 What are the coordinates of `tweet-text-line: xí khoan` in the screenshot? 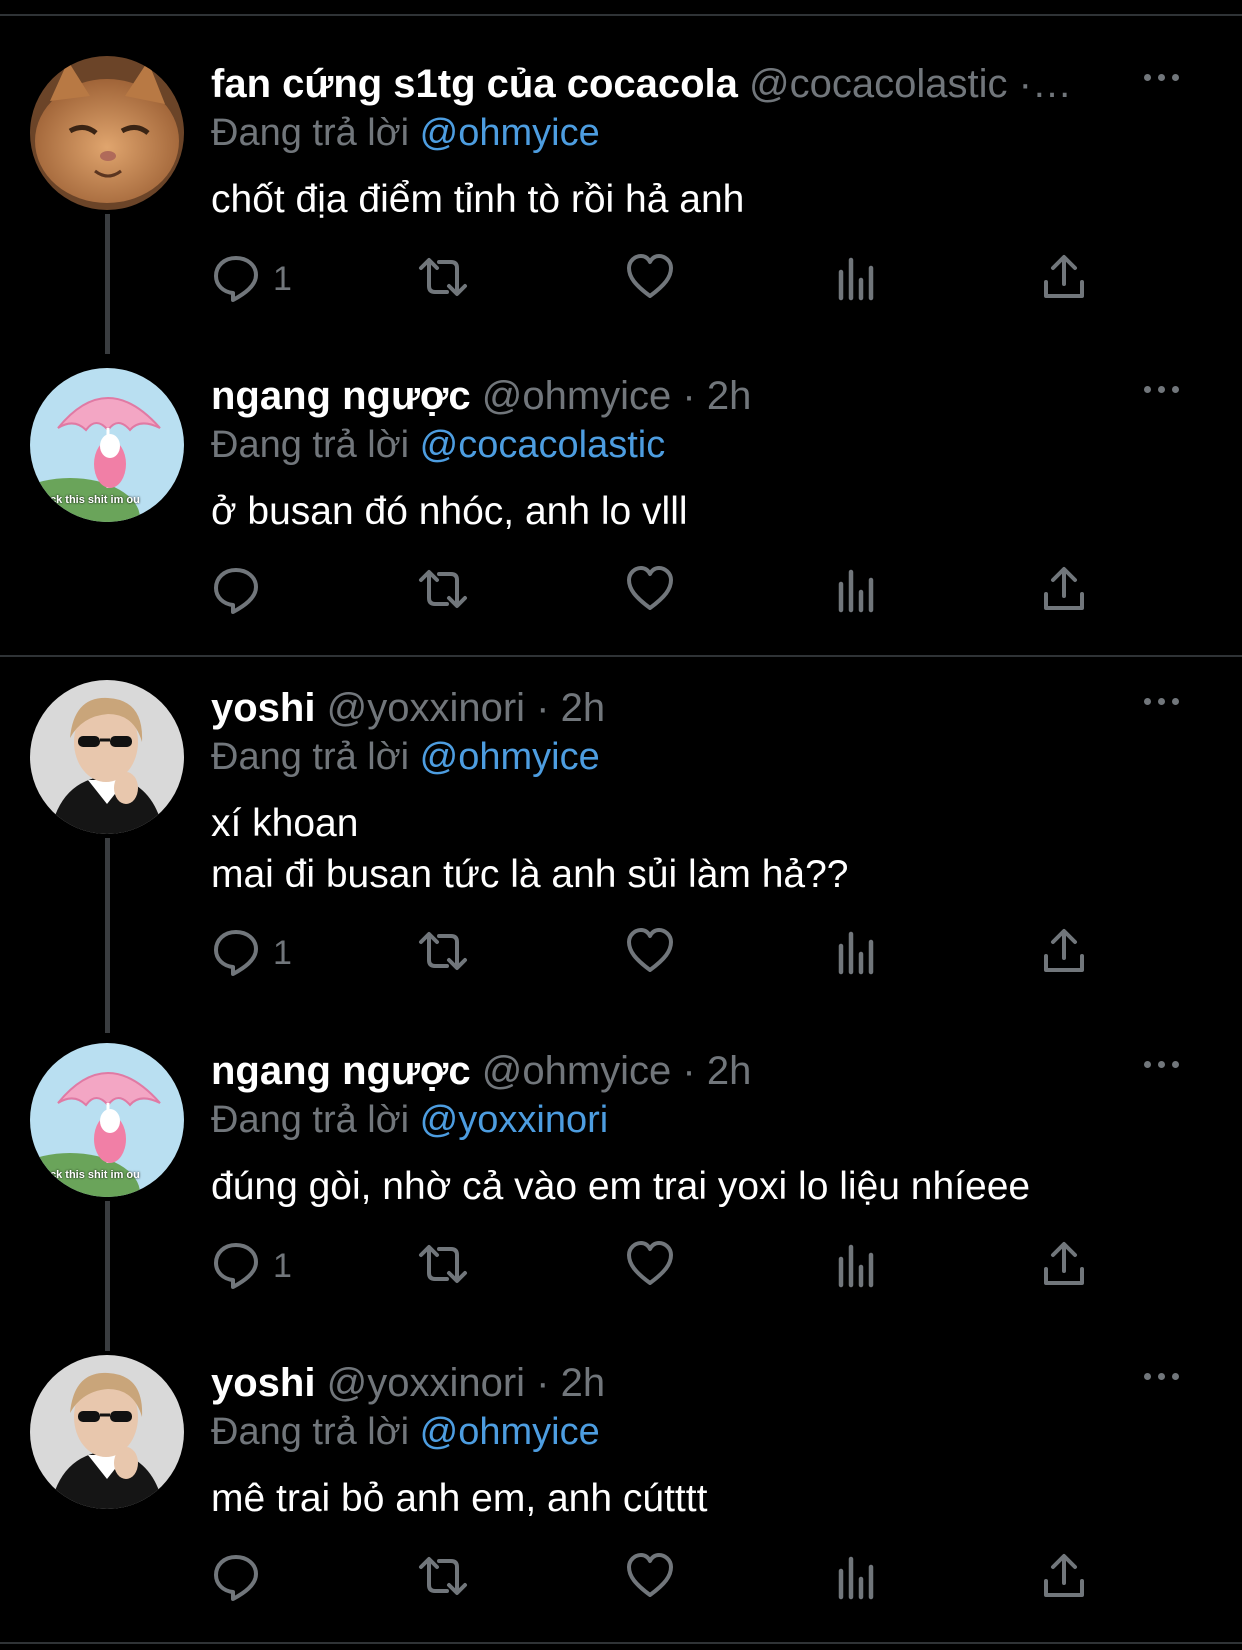 It's located at (285, 823).